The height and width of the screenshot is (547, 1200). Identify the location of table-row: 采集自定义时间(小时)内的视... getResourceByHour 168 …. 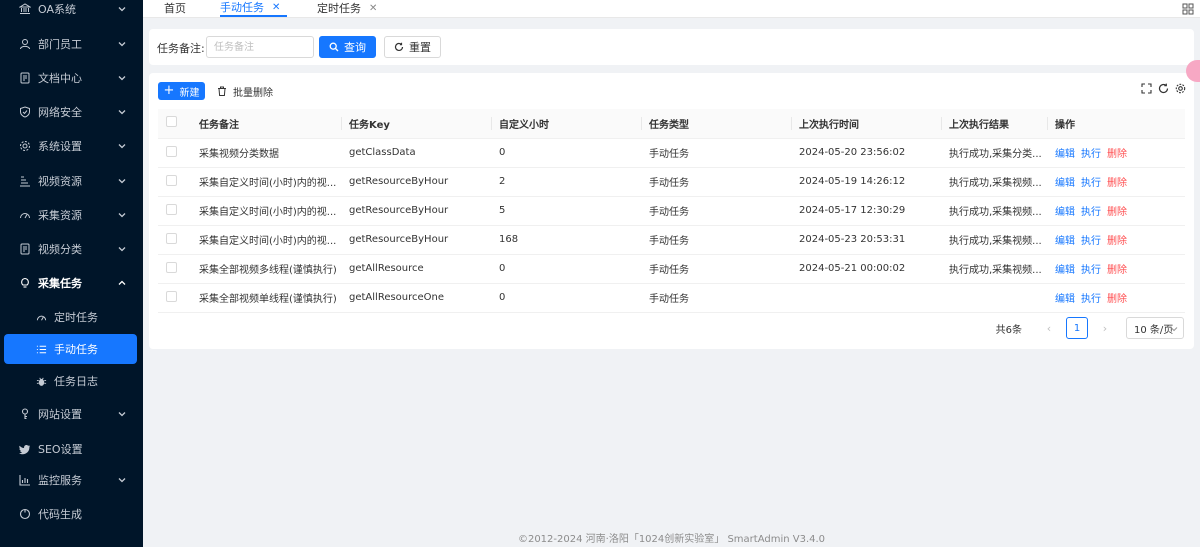
(671, 240).